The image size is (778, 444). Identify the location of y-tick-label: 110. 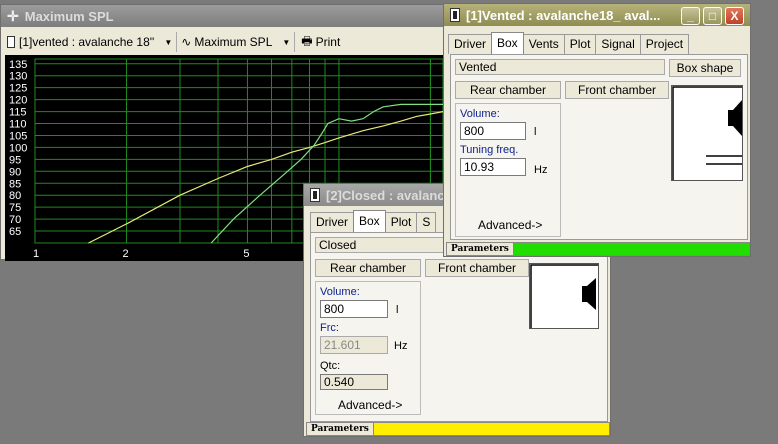
(18, 125).